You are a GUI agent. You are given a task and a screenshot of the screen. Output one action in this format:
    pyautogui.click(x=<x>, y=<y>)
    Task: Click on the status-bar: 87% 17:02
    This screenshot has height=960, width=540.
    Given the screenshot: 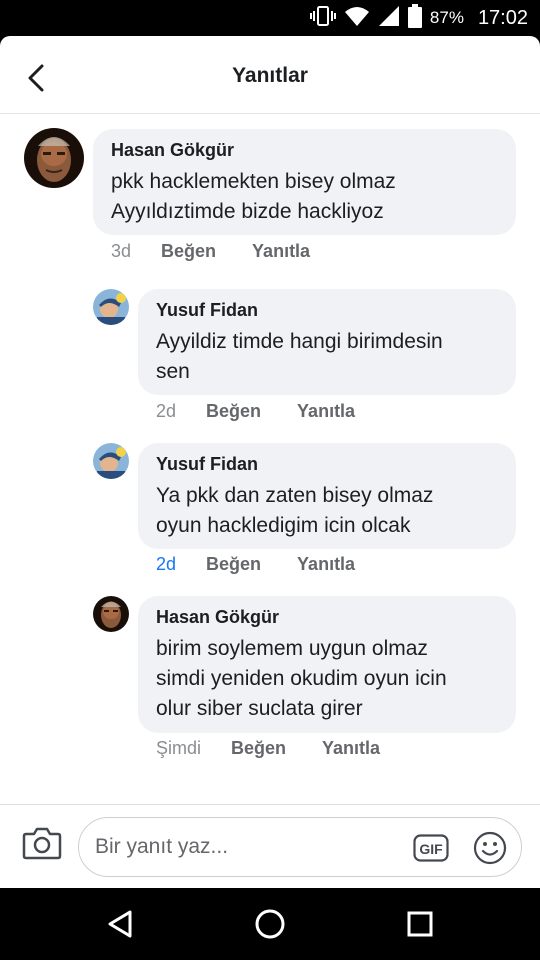 What is the action you would take?
    pyautogui.click(x=270, y=18)
    